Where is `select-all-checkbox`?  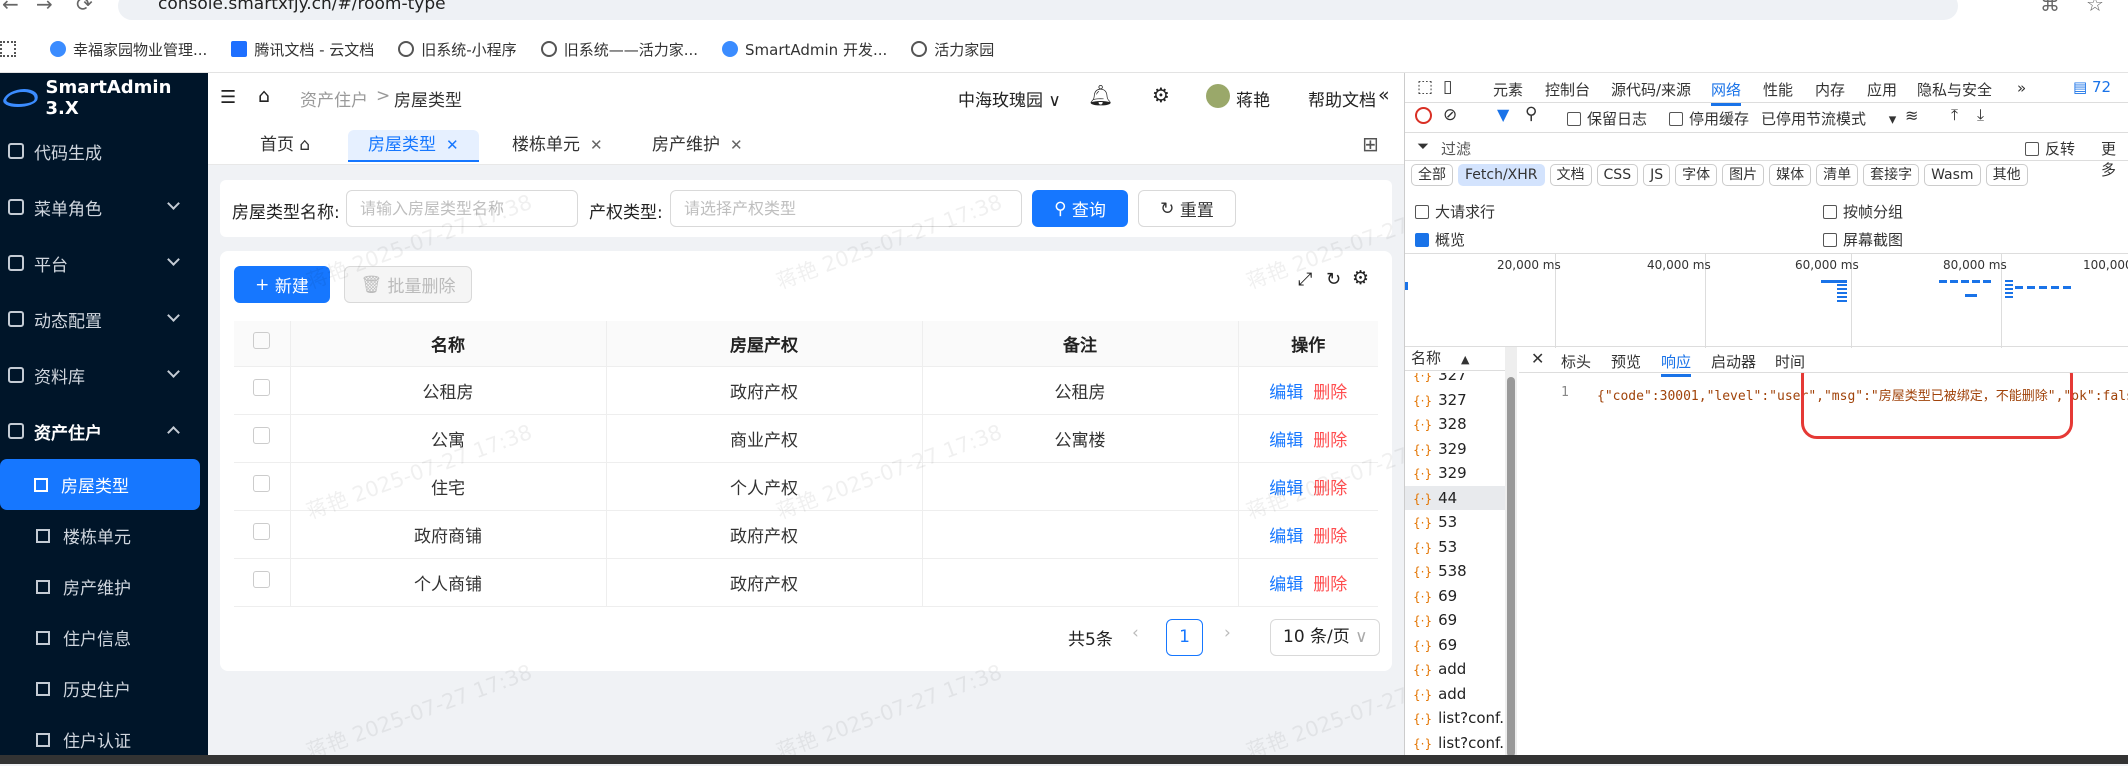
select-all-checkbox is located at coordinates (262, 341).